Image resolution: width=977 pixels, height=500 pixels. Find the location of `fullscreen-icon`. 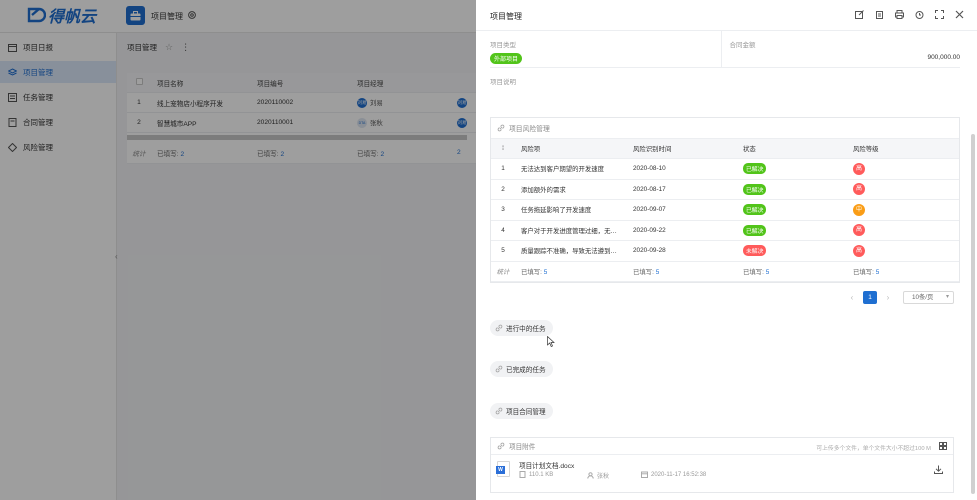

fullscreen-icon is located at coordinates (939, 14).